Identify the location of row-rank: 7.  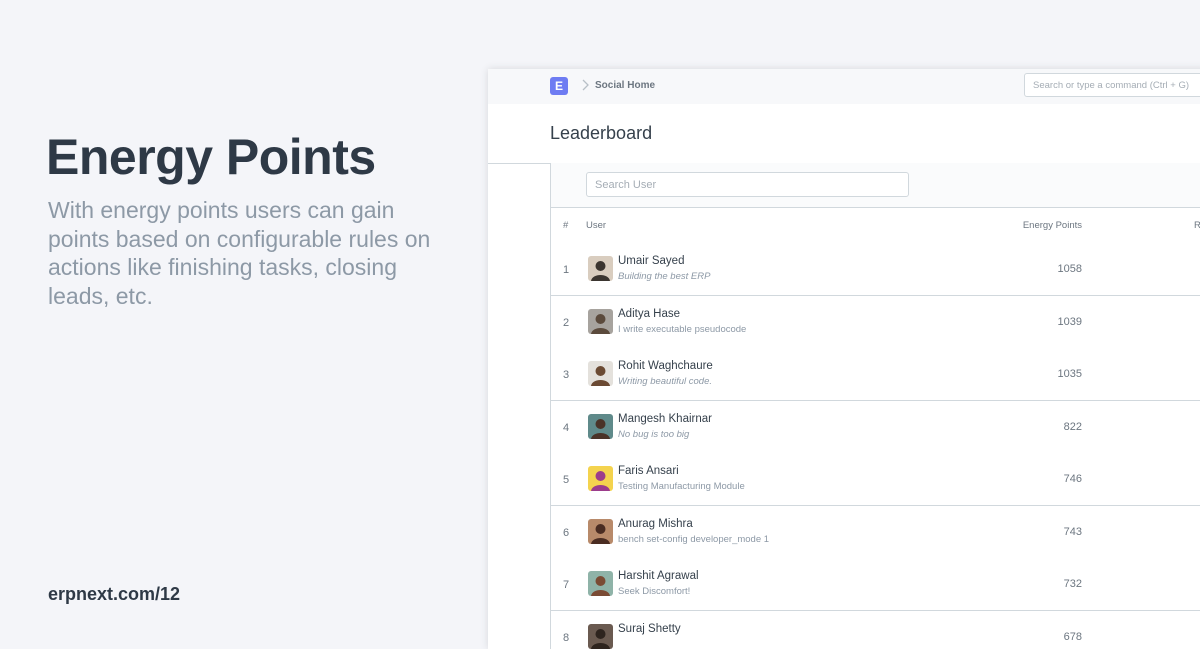
(566, 585).